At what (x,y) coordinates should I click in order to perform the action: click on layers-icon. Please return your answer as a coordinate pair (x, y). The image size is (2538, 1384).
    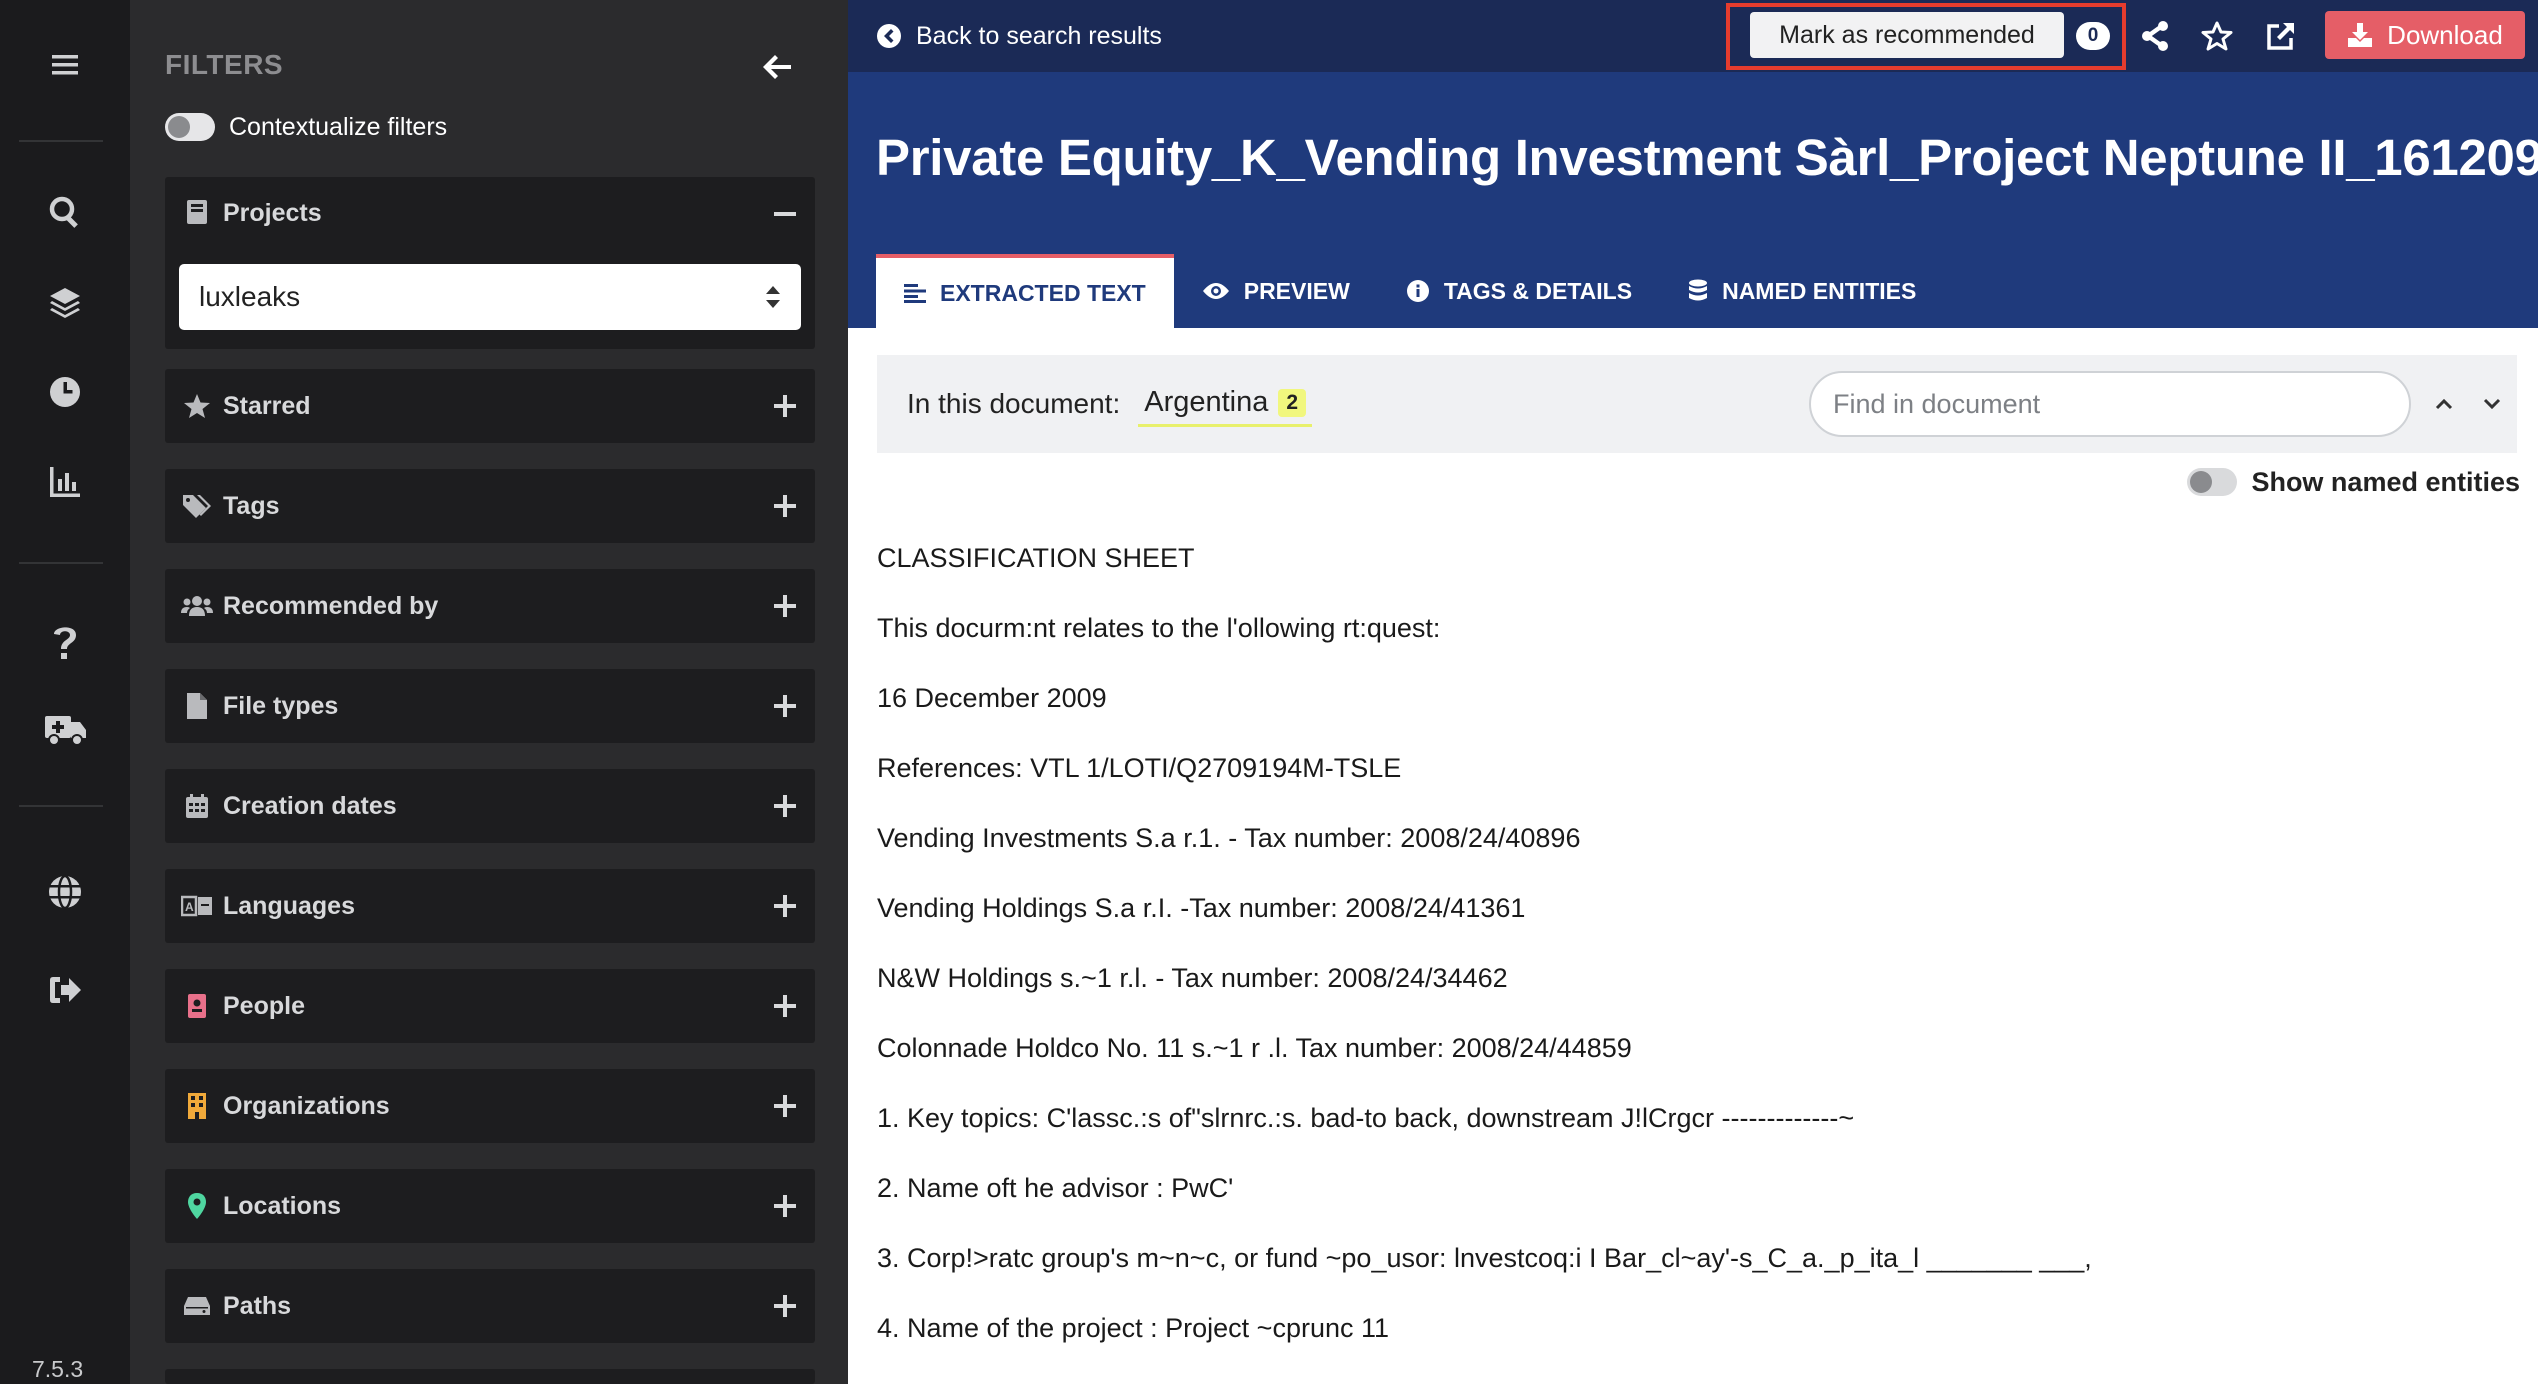
    Looking at the image, I should click on (65, 302).